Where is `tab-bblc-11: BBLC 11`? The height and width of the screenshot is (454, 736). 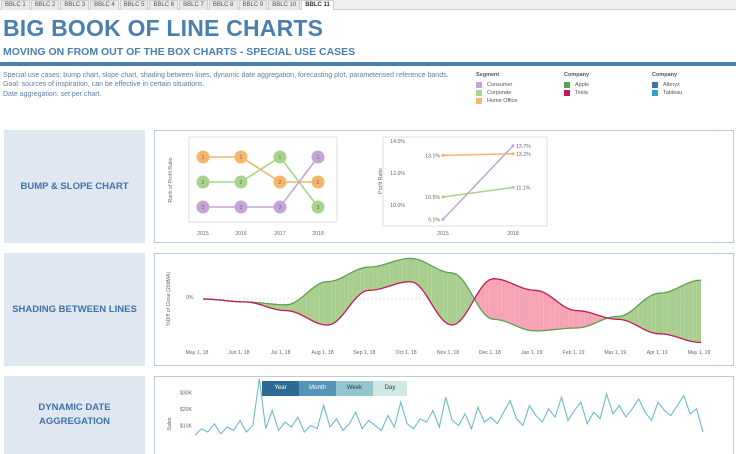
tab-bblc-11: BBLC 11 is located at coordinates (317, 5).